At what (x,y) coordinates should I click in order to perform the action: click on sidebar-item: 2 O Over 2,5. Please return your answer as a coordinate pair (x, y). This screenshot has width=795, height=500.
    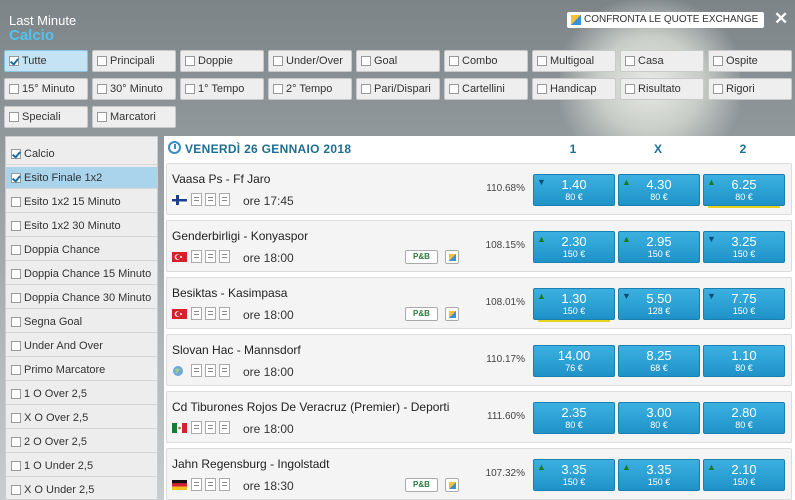
    Looking at the image, I should click on (81, 442).